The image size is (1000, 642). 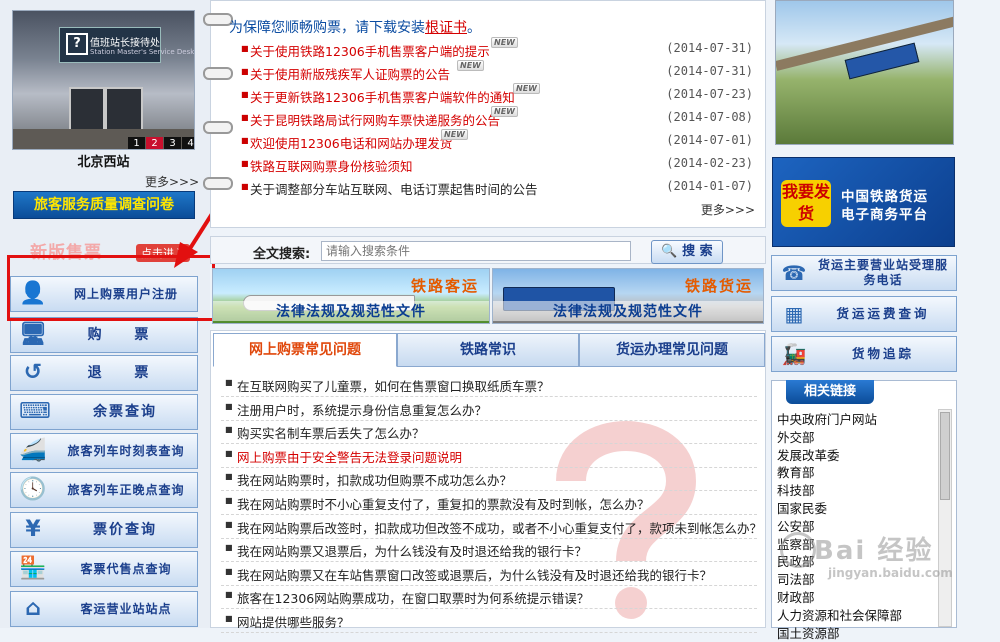 I want to click on related-link: 国家民委, so click(x=802, y=507).